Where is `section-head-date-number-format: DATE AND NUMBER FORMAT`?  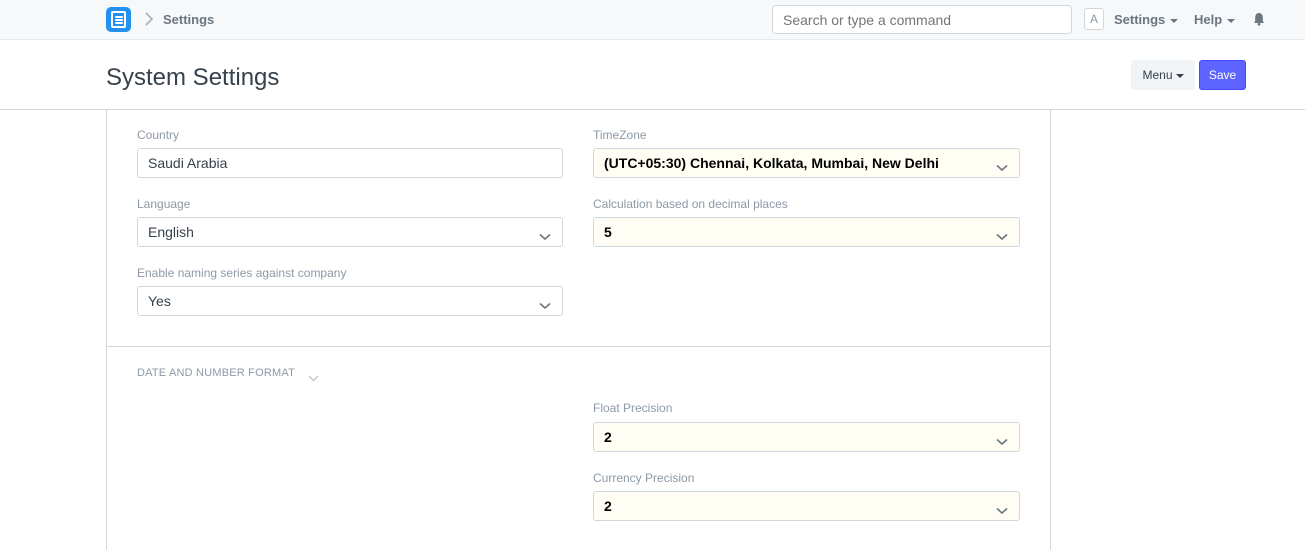 section-head-date-number-format: DATE AND NUMBER FORMAT is located at coordinates (216, 373).